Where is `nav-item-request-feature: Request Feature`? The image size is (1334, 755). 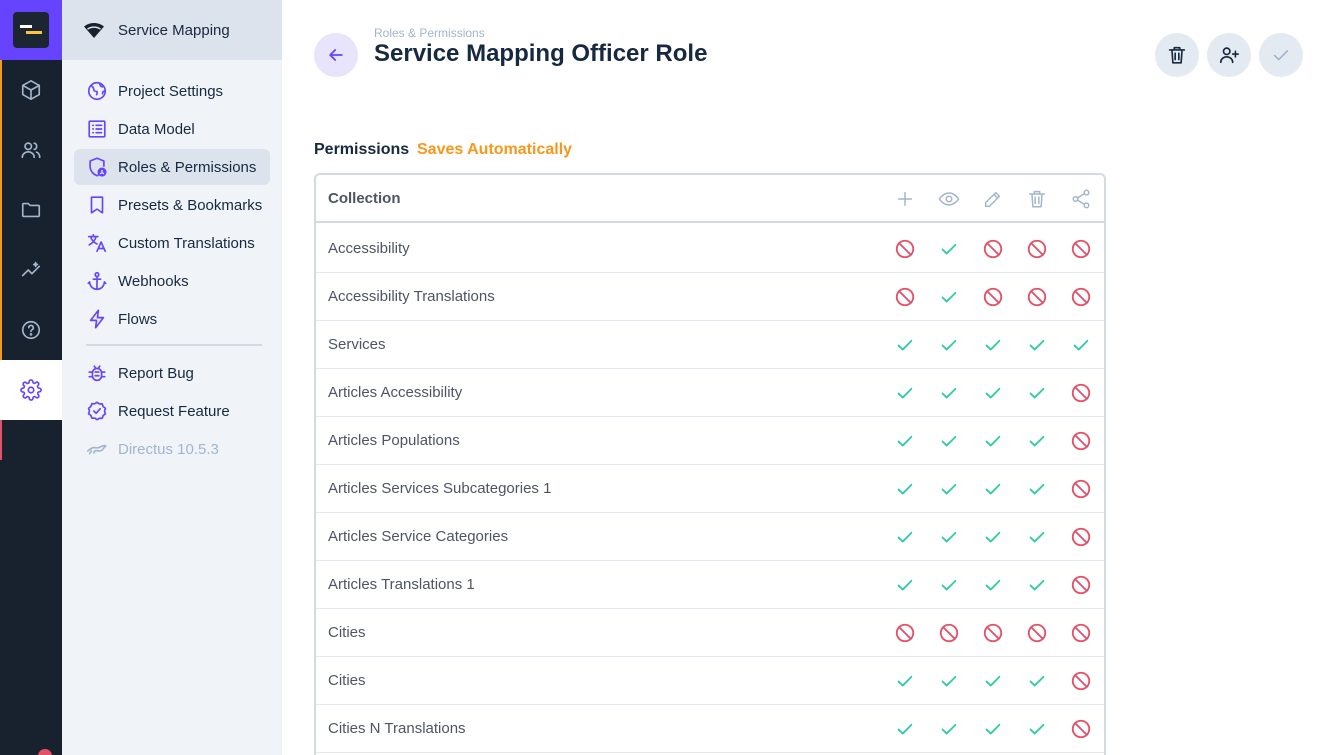
nav-item-request-feature: Request Feature is located at coordinates (172, 411).